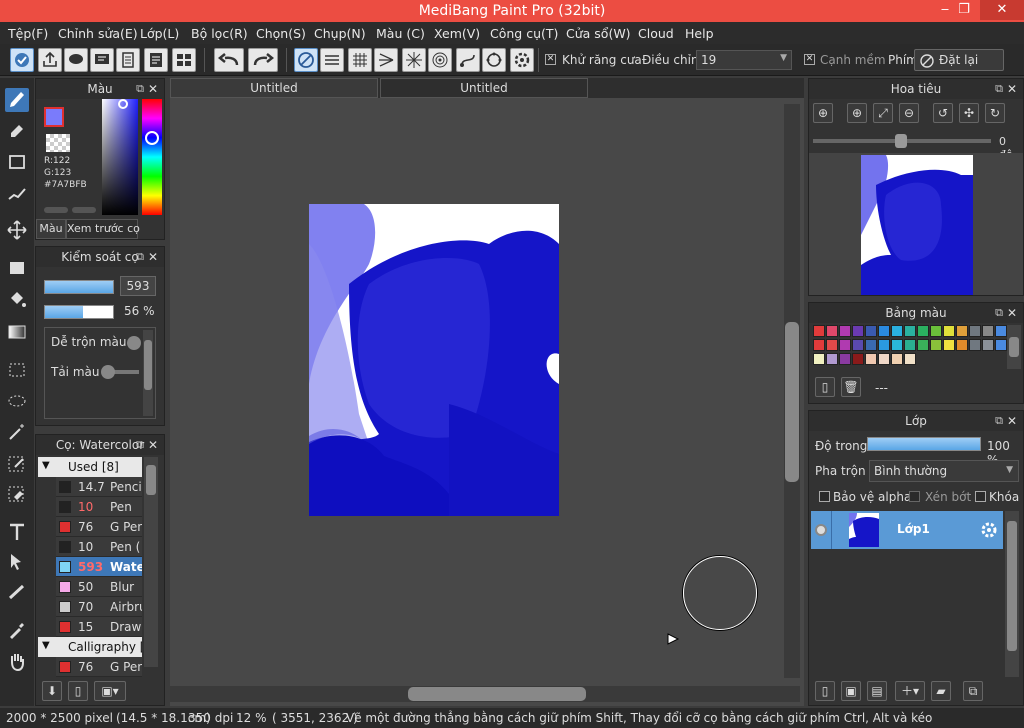  I want to click on drawing-canvas, so click(434, 360).